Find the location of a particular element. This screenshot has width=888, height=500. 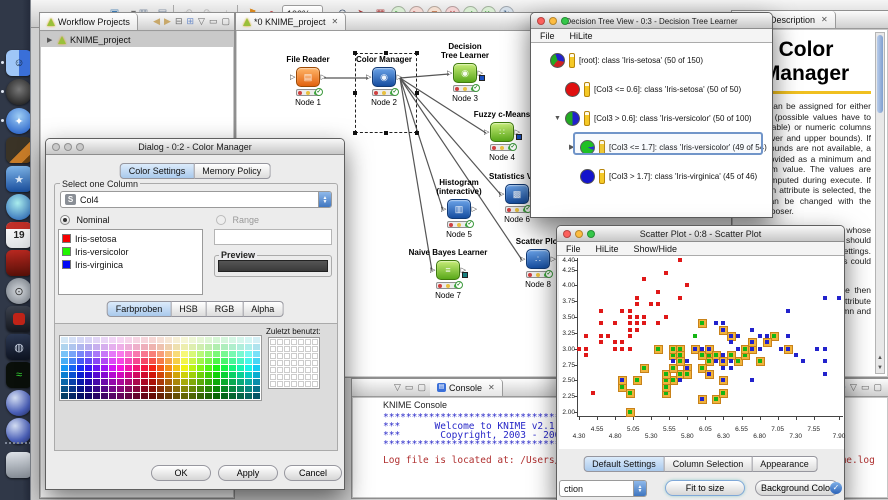

safari-icon: ✦ is located at coordinates (19, 121).